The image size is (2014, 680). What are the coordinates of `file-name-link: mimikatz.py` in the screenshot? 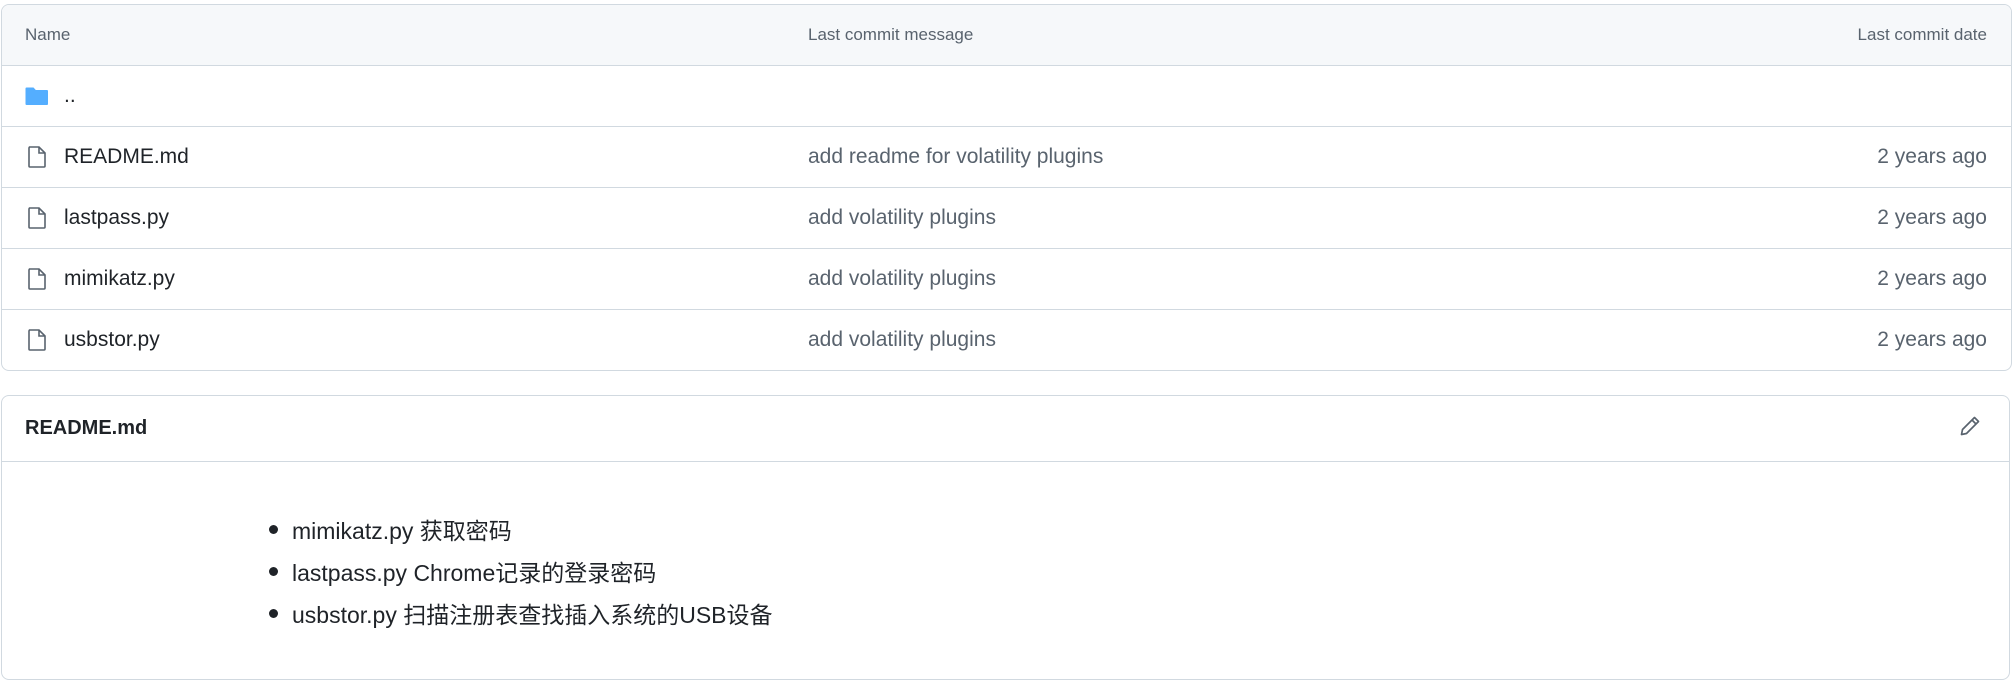 It's located at (119, 279).